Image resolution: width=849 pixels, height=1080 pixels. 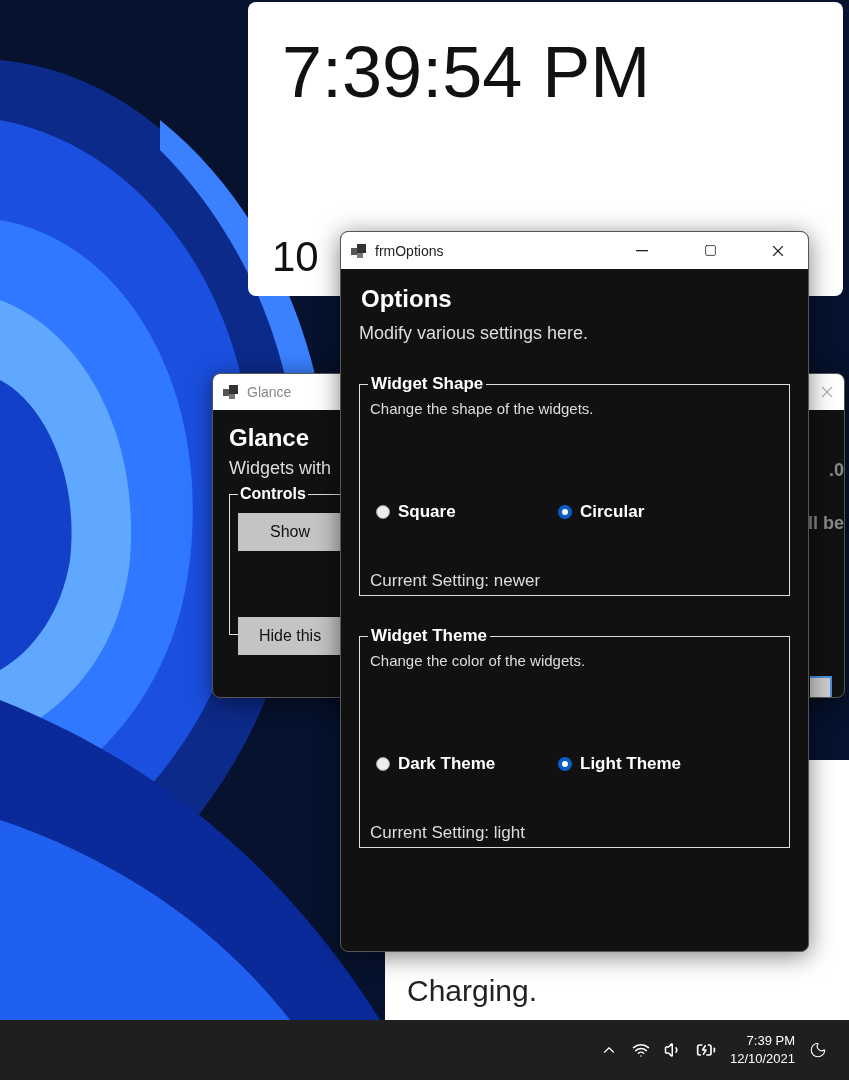 I want to click on app-heading: Glance, so click(x=270, y=438).